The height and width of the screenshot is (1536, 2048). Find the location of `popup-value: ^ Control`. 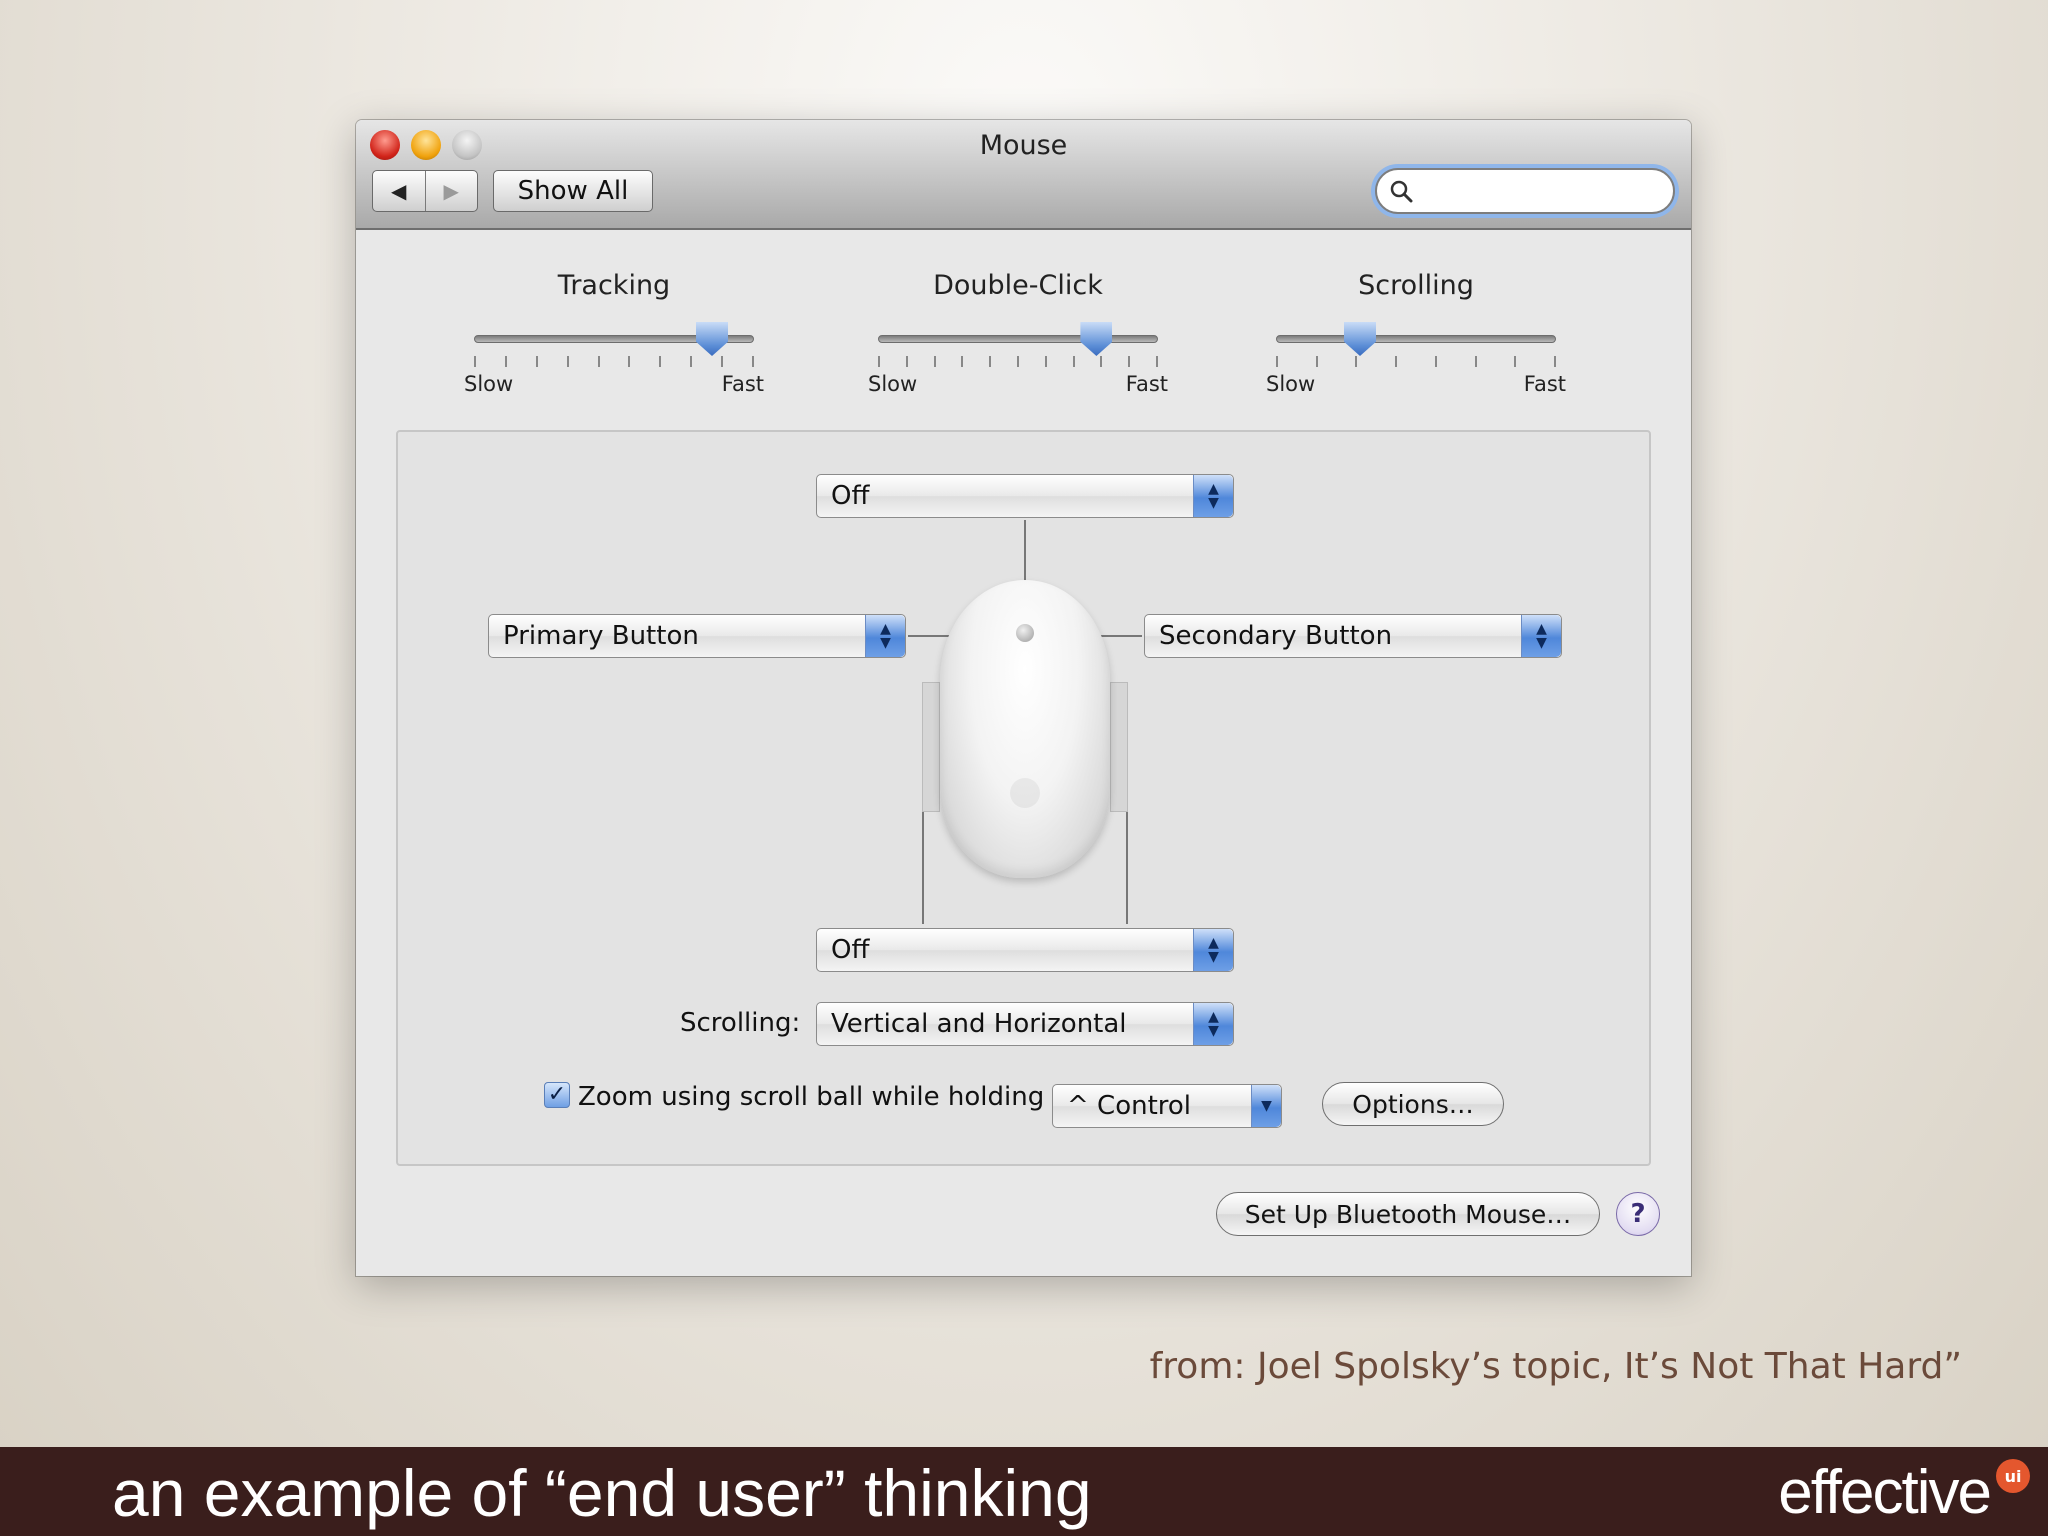

popup-value: ^ Control is located at coordinates (1129, 1106).